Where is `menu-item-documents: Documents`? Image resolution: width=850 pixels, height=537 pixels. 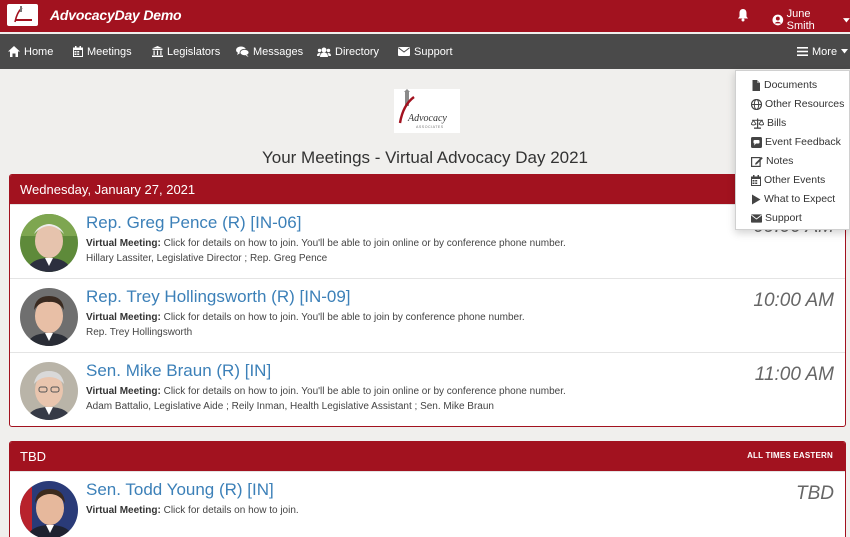
menu-item-documents: Documents is located at coordinates (784, 85).